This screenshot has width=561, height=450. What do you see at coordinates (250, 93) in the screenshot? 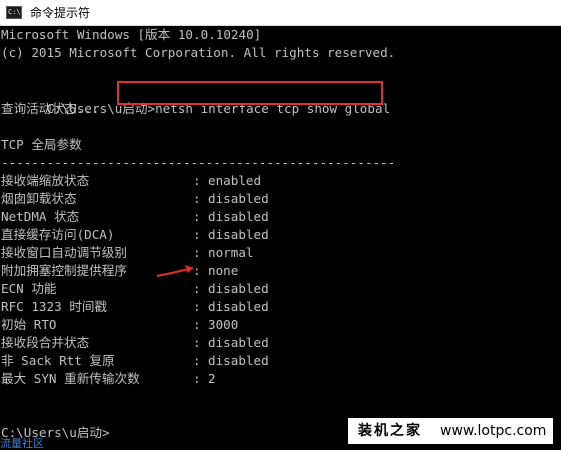
I see `command-highlight-box` at bounding box center [250, 93].